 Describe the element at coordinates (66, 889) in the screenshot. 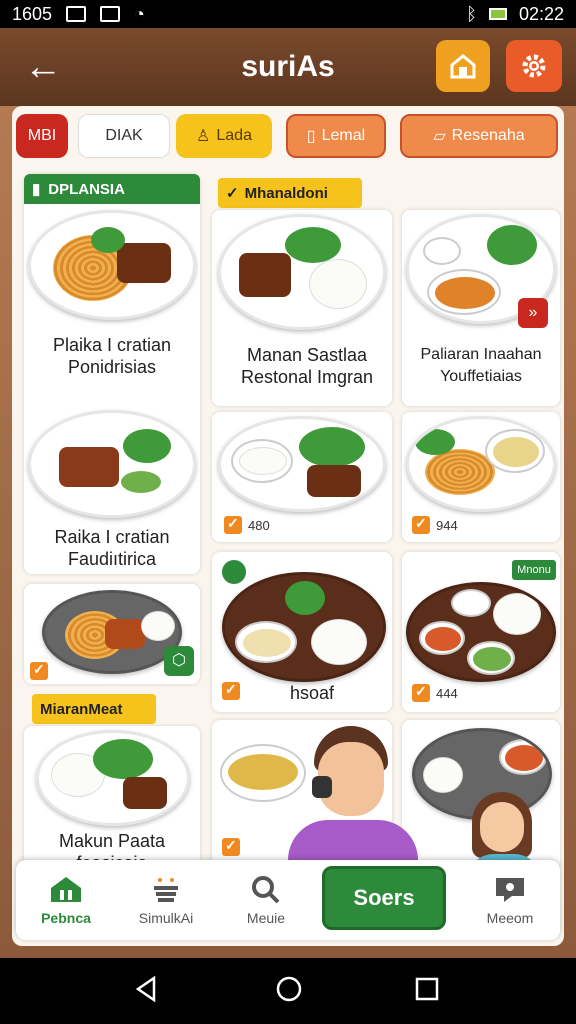

I see `home-icon` at that location.